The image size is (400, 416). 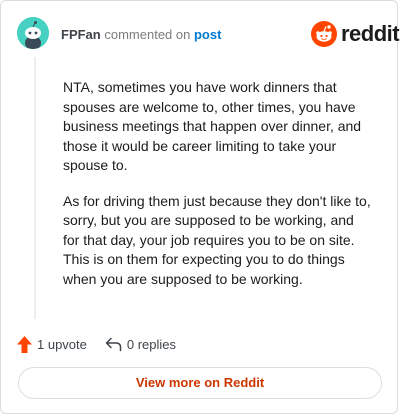 I want to click on upvote-arrow-icon, so click(x=24, y=344).